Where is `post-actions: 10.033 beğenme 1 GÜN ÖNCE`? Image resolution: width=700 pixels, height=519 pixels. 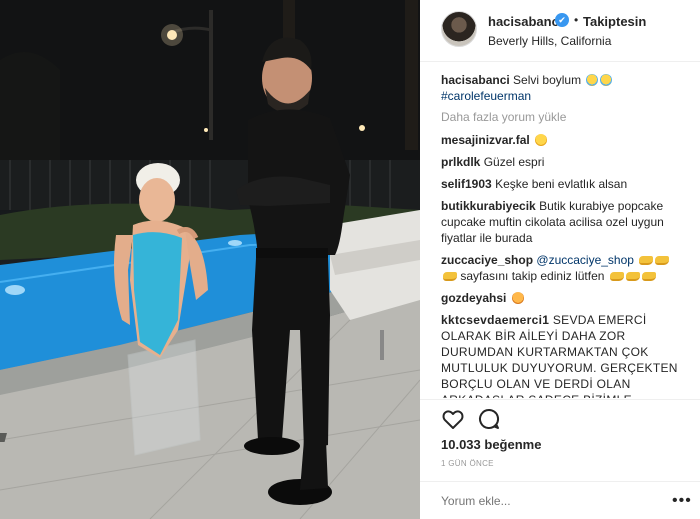 post-actions: 10.033 beğenme 1 GÜN ÖNCE is located at coordinates (560, 436).